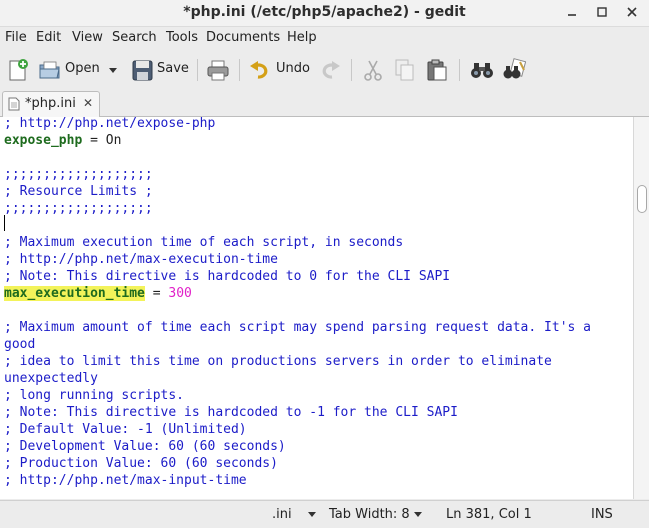 This screenshot has width=649, height=528. I want to click on code-line: max_execution_time = 300, so click(98, 293).